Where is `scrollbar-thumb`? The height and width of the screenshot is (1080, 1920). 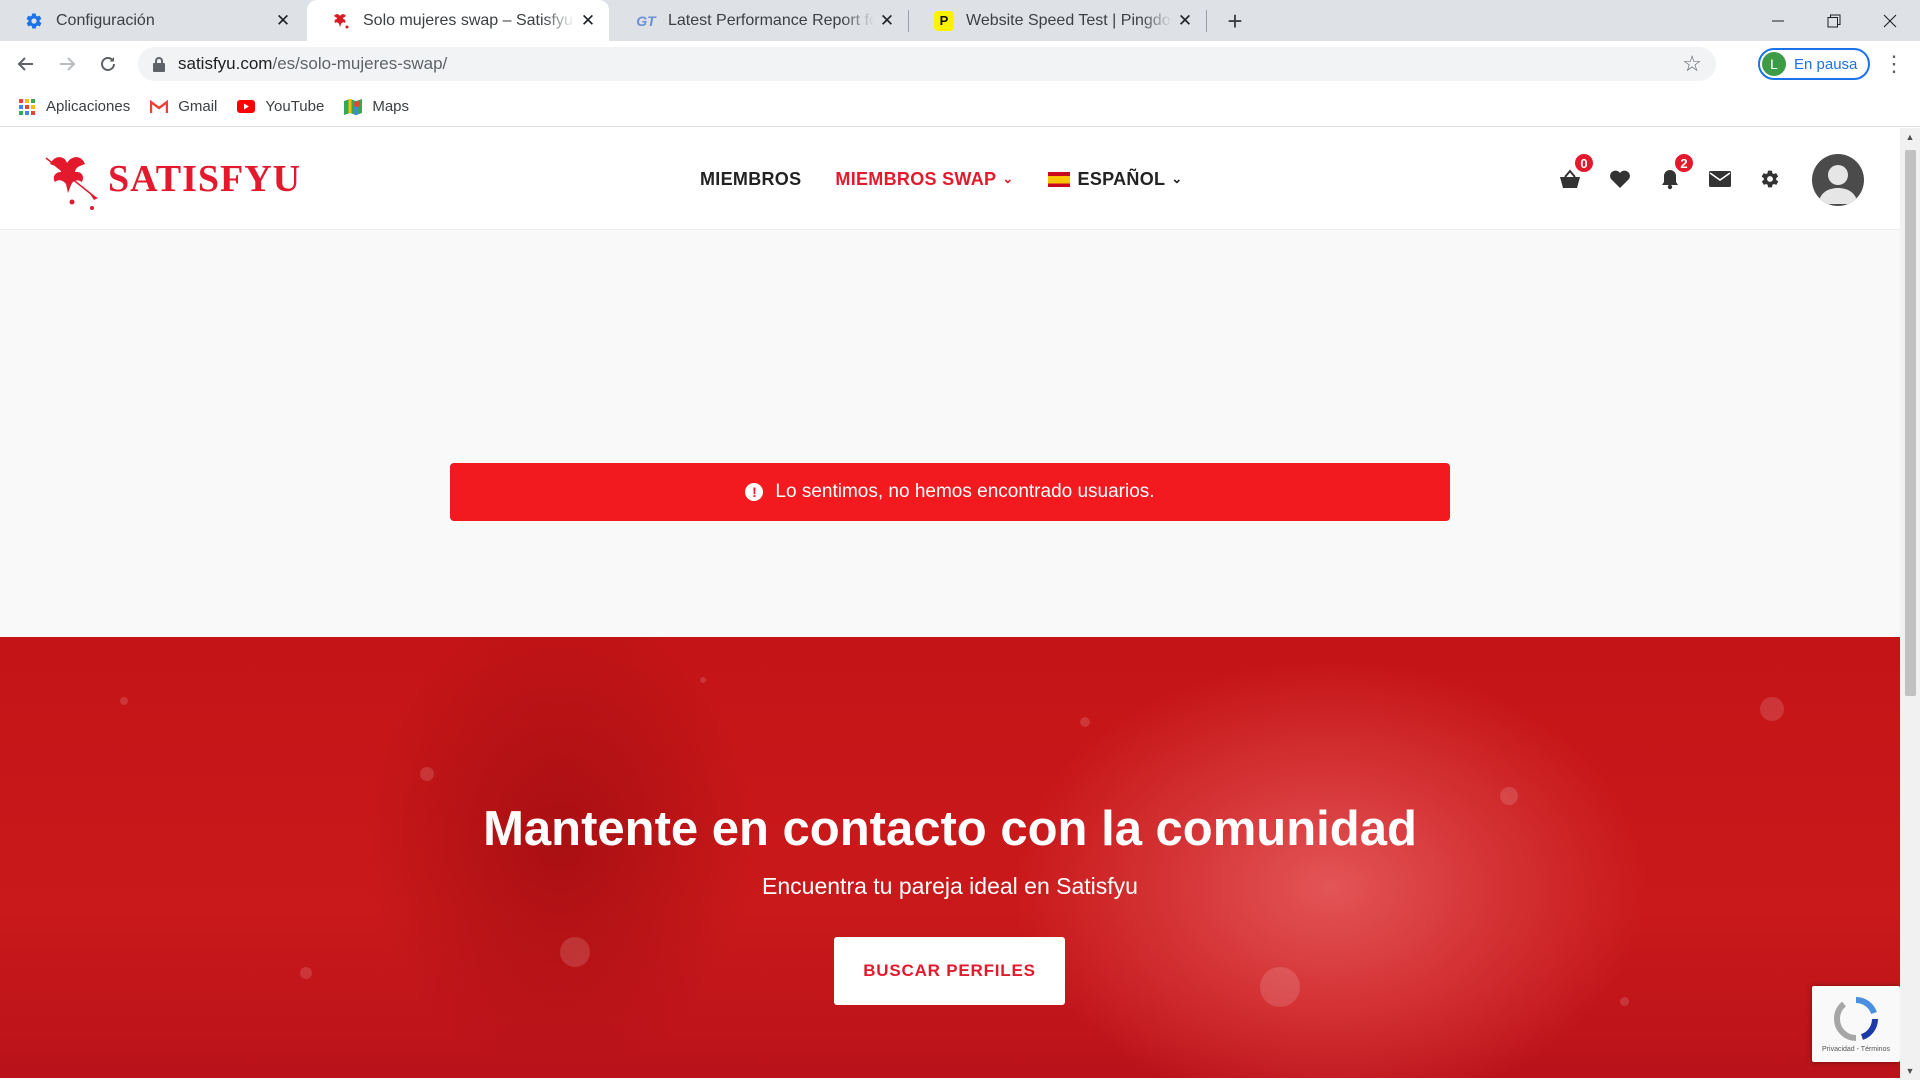 scrollbar-thumb is located at coordinates (1910, 423).